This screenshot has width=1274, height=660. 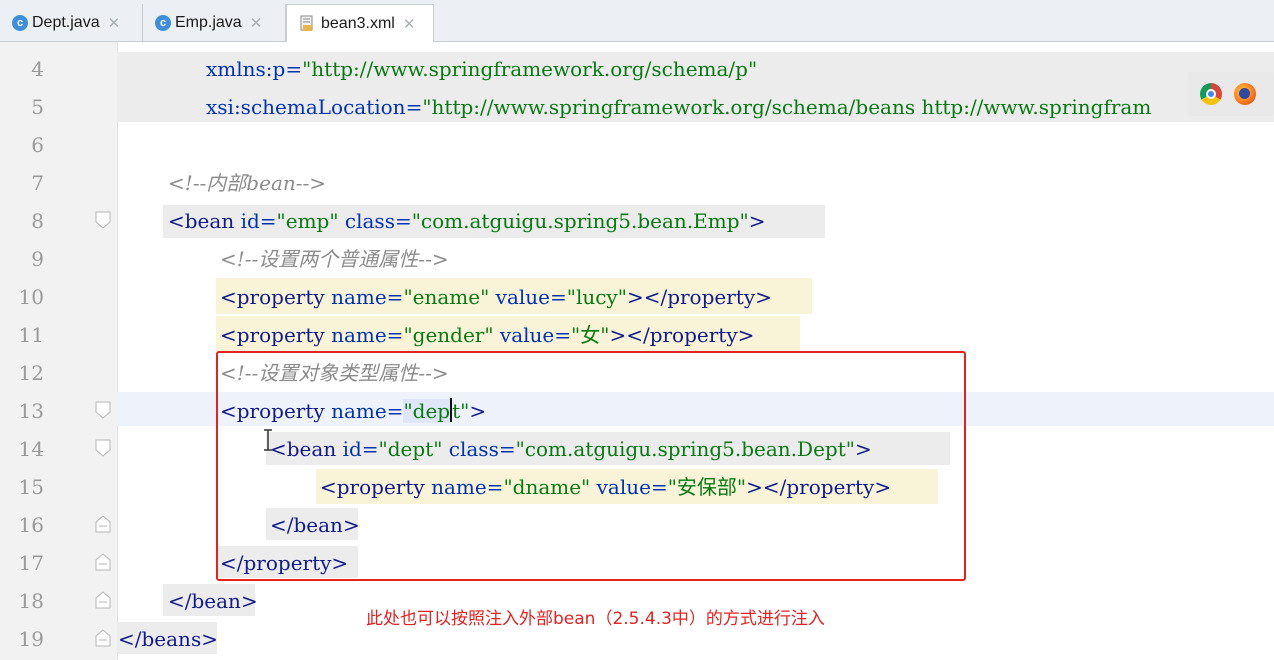 What do you see at coordinates (213, 602) in the screenshot?
I see `code-line-18: </bean>` at bounding box center [213, 602].